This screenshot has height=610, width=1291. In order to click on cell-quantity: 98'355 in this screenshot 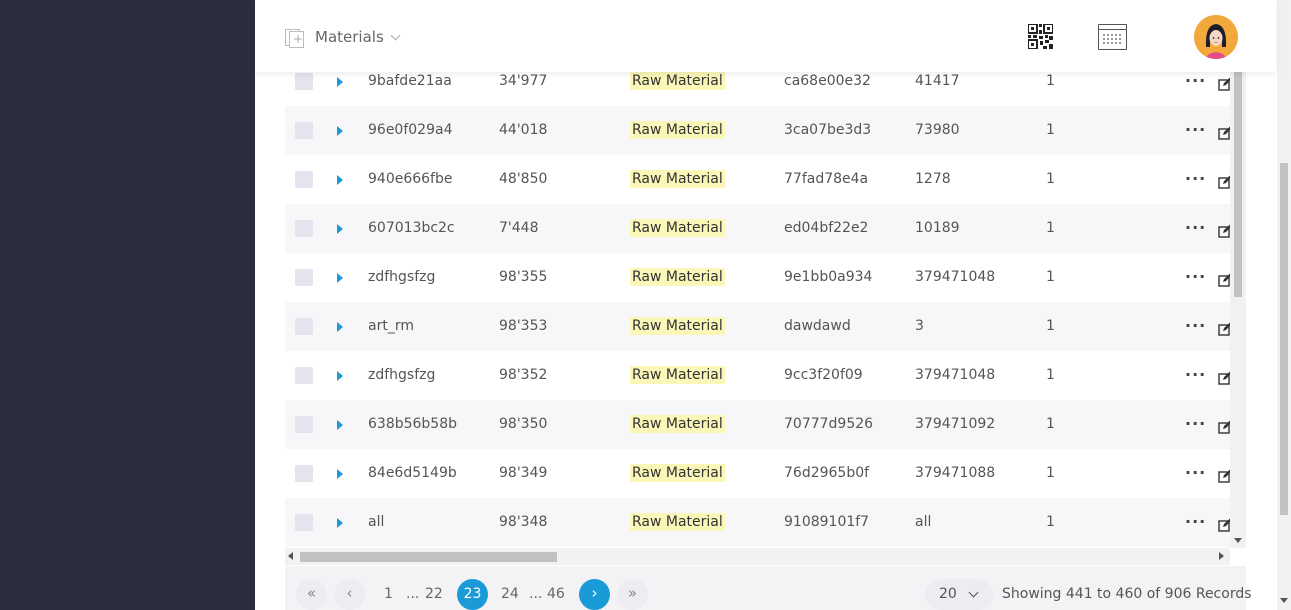, I will do `click(523, 276)`.